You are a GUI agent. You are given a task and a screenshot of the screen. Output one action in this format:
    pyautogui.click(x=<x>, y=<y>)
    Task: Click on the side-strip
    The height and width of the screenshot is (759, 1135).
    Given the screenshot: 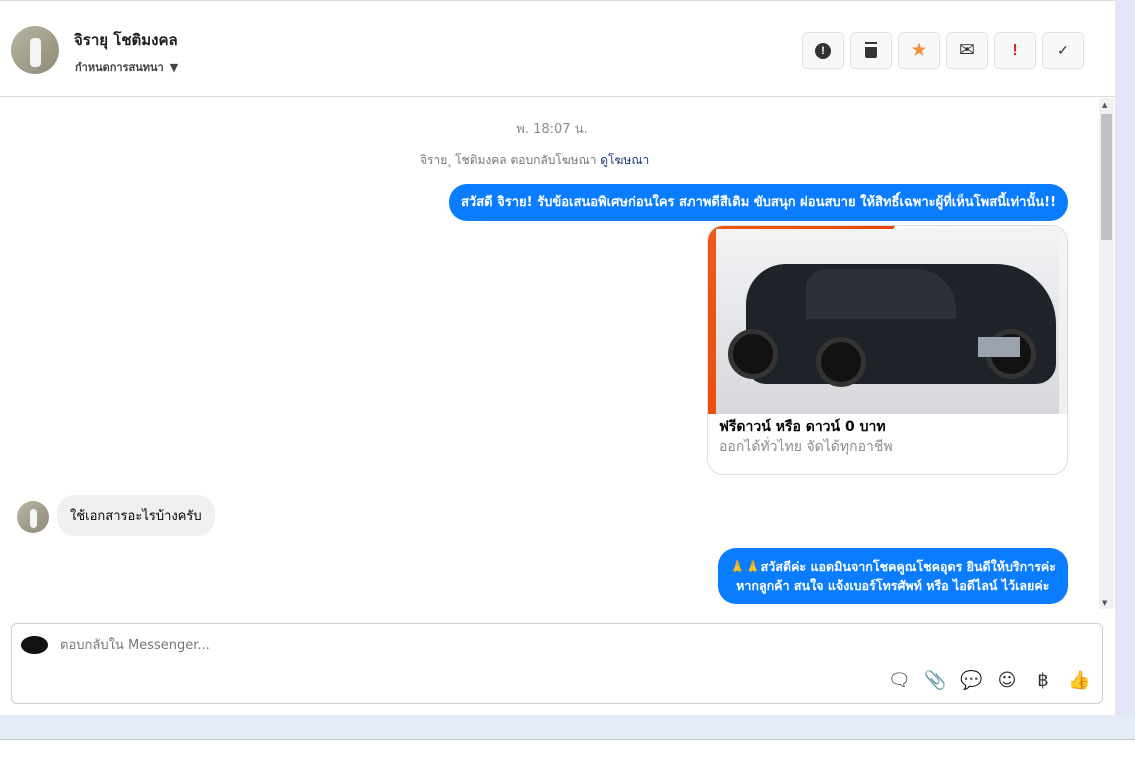 What is the action you would take?
    pyautogui.click(x=1125, y=357)
    